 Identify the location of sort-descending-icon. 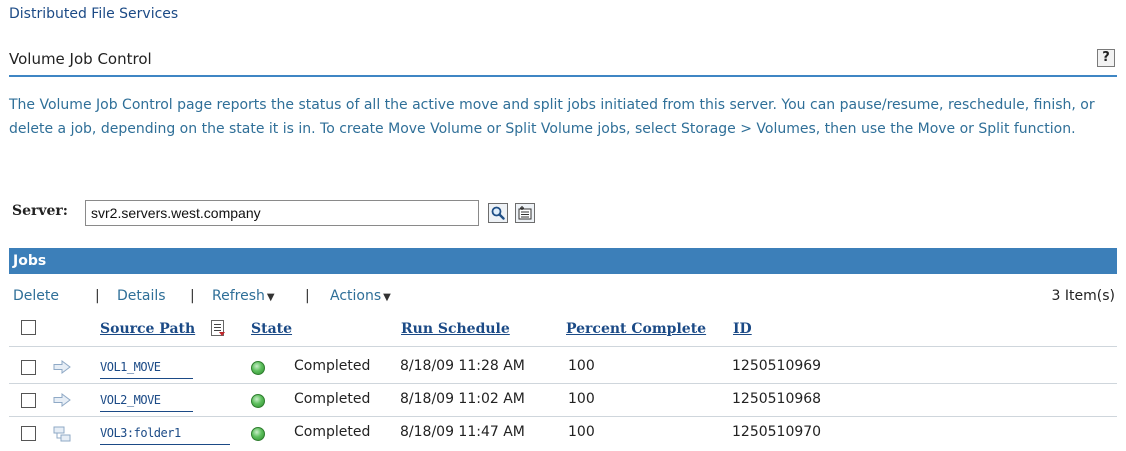
(218, 328).